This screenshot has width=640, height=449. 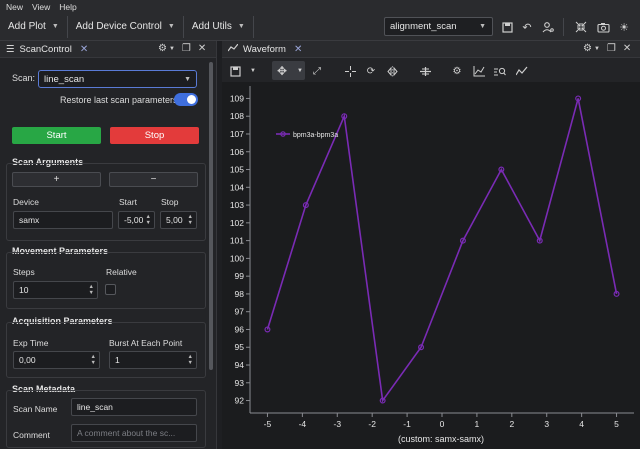 What do you see at coordinates (153, 360) in the screenshot?
I see `burst-spinbox: 1 ▲ ▼` at bounding box center [153, 360].